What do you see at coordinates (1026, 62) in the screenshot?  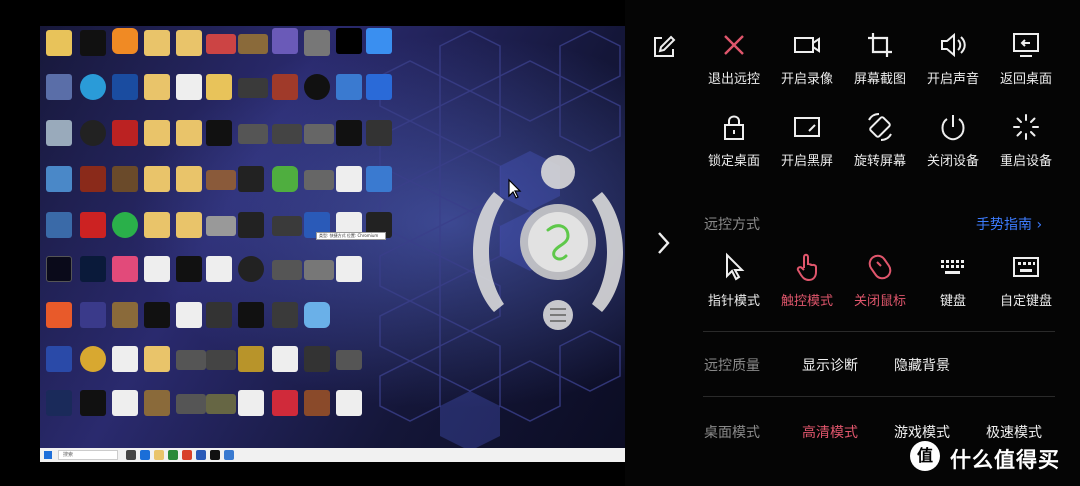 I see `return-desktop-button: 返回桌面` at bounding box center [1026, 62].